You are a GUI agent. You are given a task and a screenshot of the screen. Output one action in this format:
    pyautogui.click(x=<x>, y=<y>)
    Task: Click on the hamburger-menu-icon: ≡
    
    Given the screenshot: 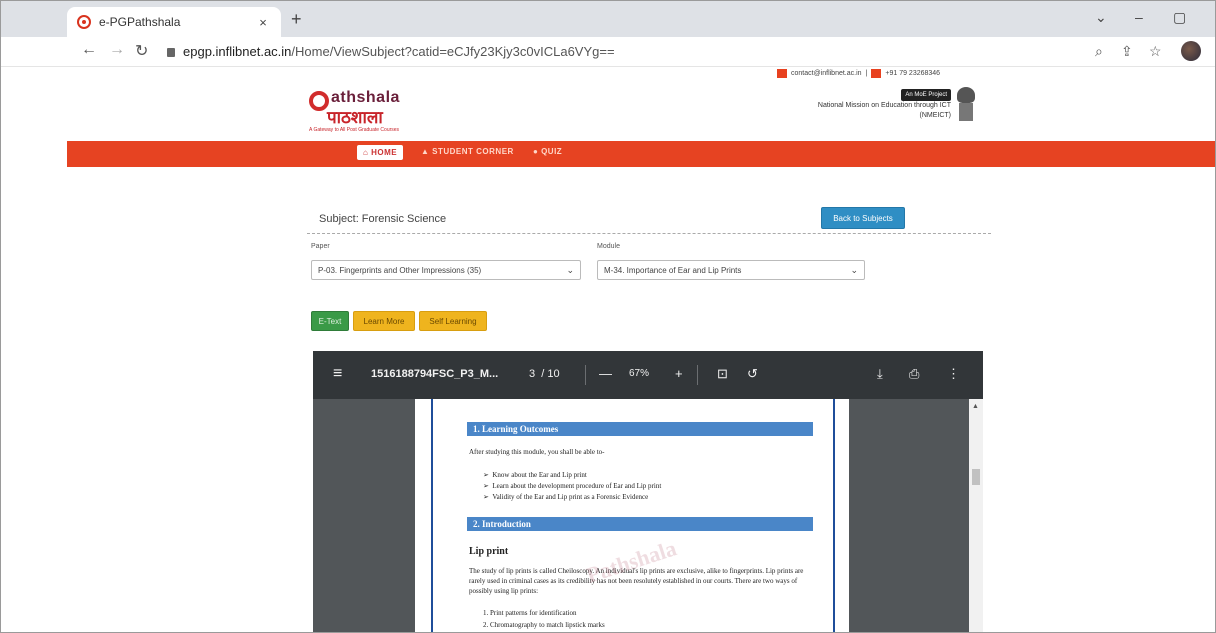 What is the action you would take?
    pyautogui.click(x=337, y=374)
    